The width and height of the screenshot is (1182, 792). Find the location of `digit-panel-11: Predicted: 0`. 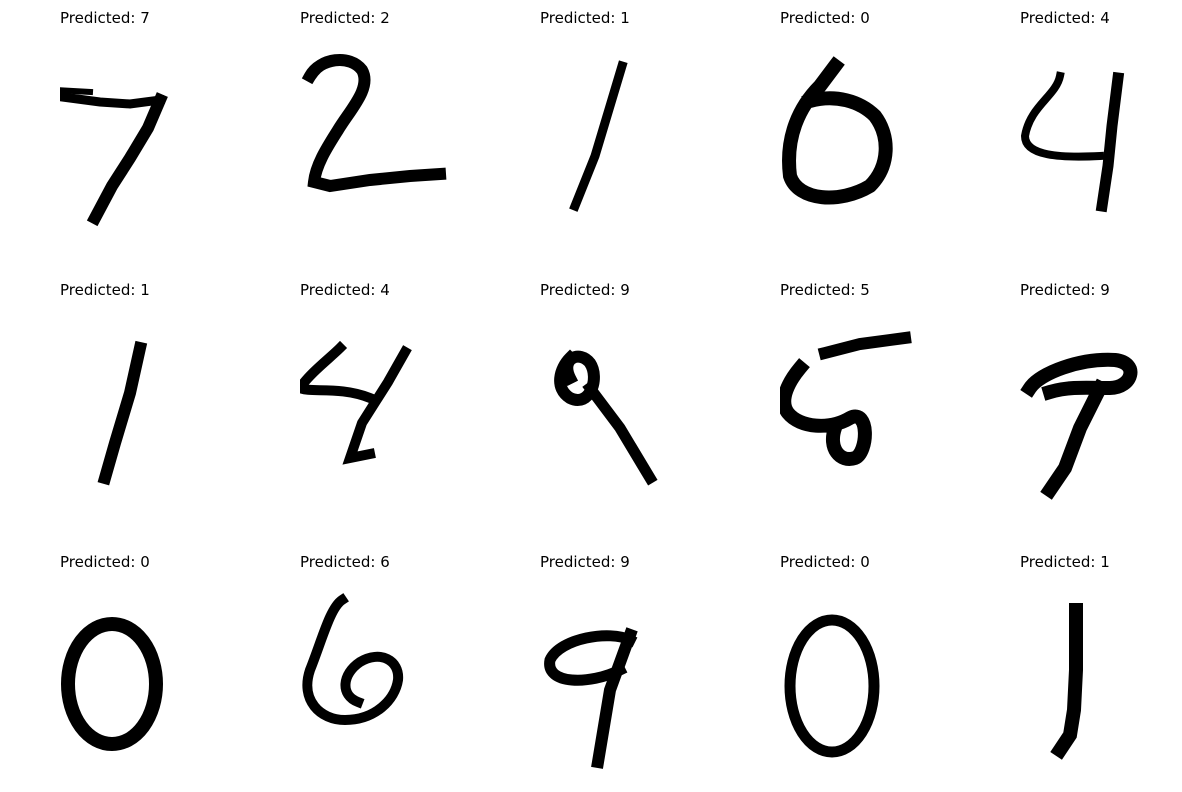

digit-panel-11: Predicted: 0 is located at coordinates (160, 672).